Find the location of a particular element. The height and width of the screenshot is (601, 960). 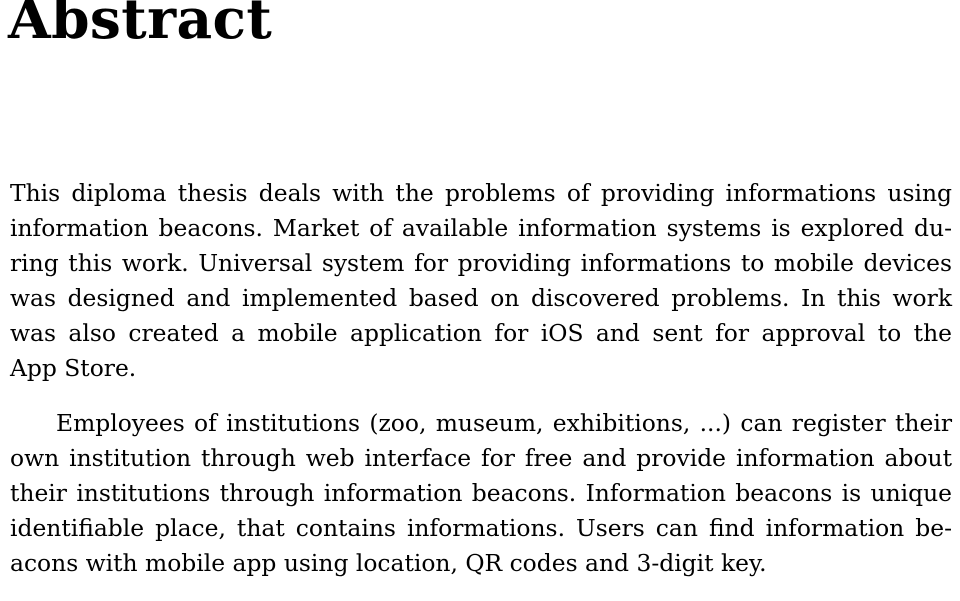

paragraph-1-line-6: App Store. is located at coordinates (73, 368).